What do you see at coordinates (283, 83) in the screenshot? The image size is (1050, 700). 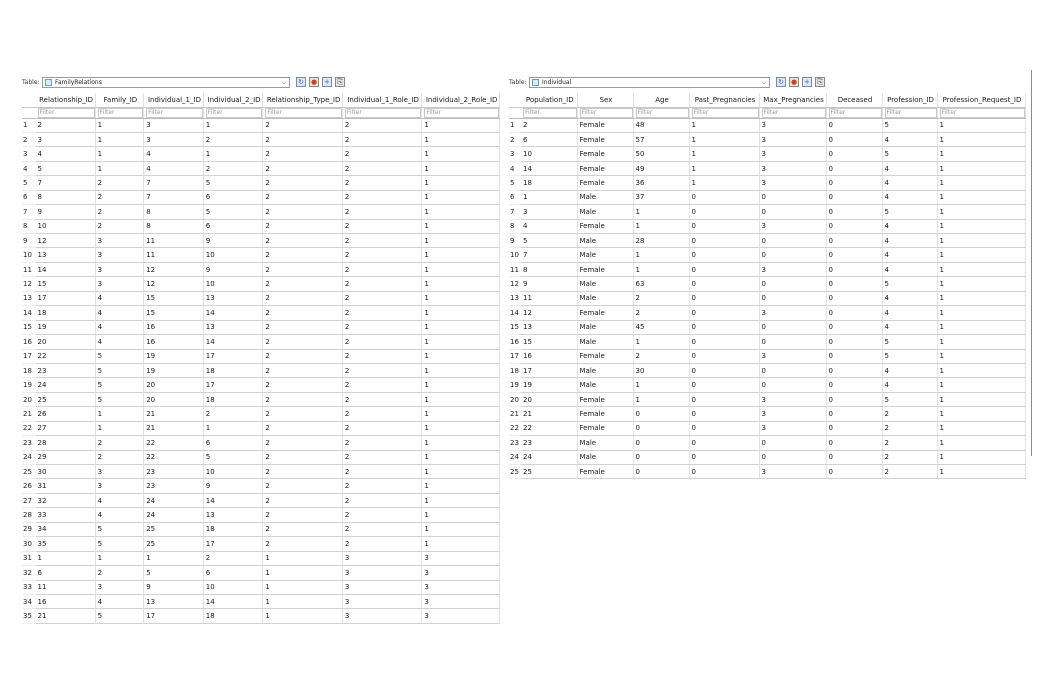 I see `chevron-down-icon: ⌵` at bounding box center [283, 83].